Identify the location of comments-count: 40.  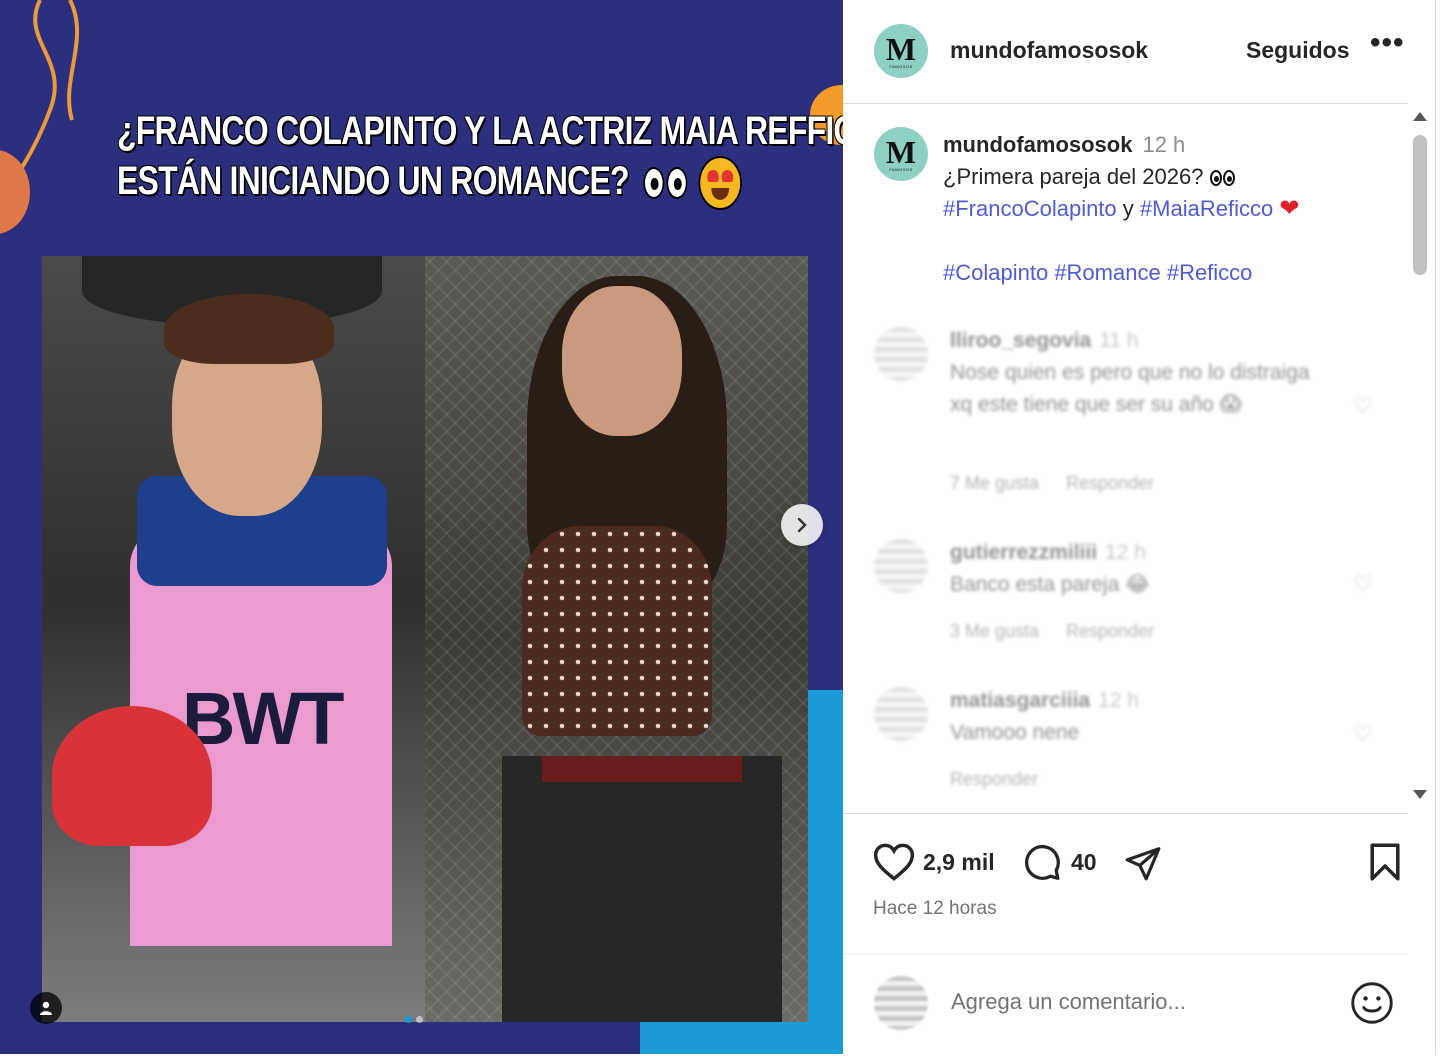
(1084, 861).